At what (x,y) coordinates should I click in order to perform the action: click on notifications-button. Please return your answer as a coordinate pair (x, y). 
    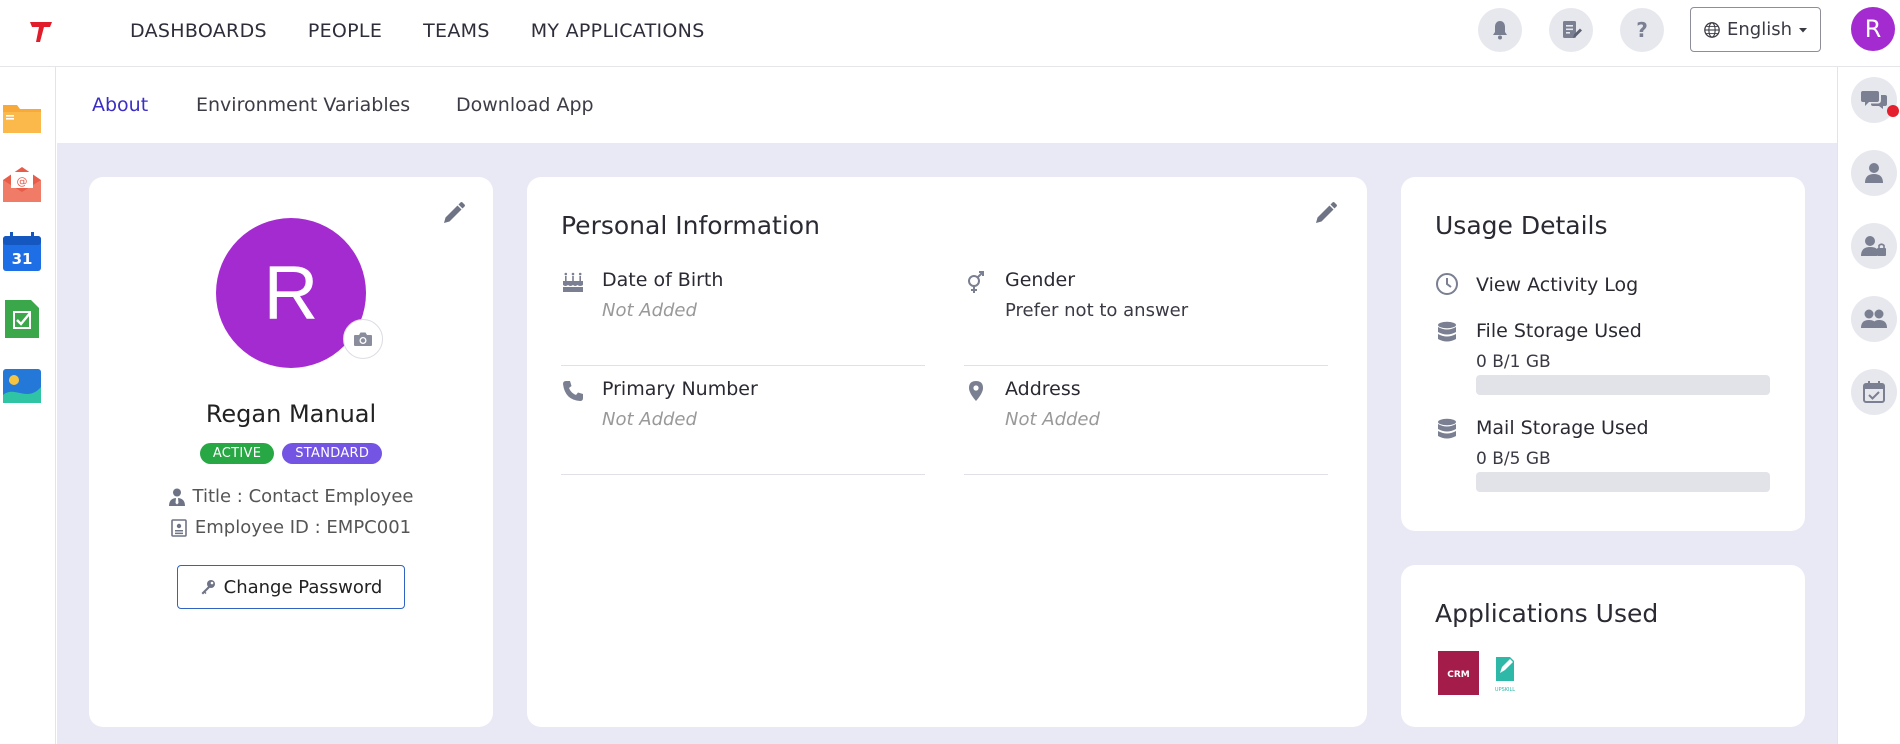
    Looking at the image, I should click on (1500, 30).